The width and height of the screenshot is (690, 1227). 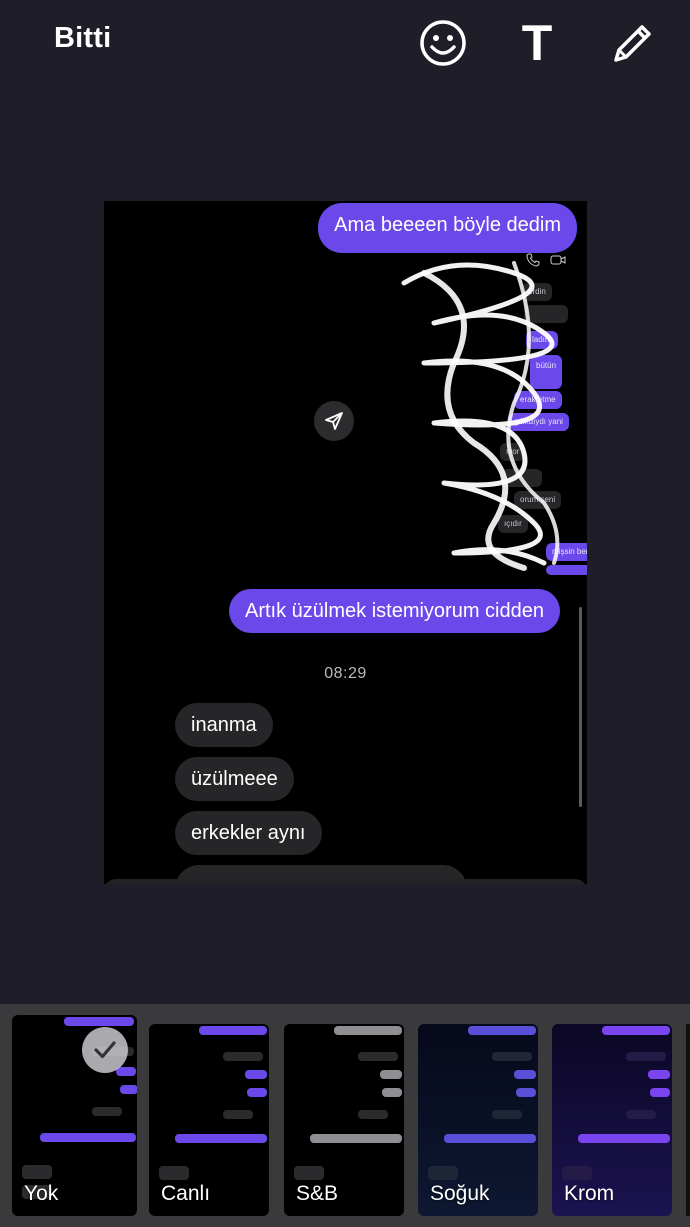 What do you see at coordinates (460, 1193) in the screenshot?
I see `filter-label: Soğuk` at bounding box center [460, 1193].